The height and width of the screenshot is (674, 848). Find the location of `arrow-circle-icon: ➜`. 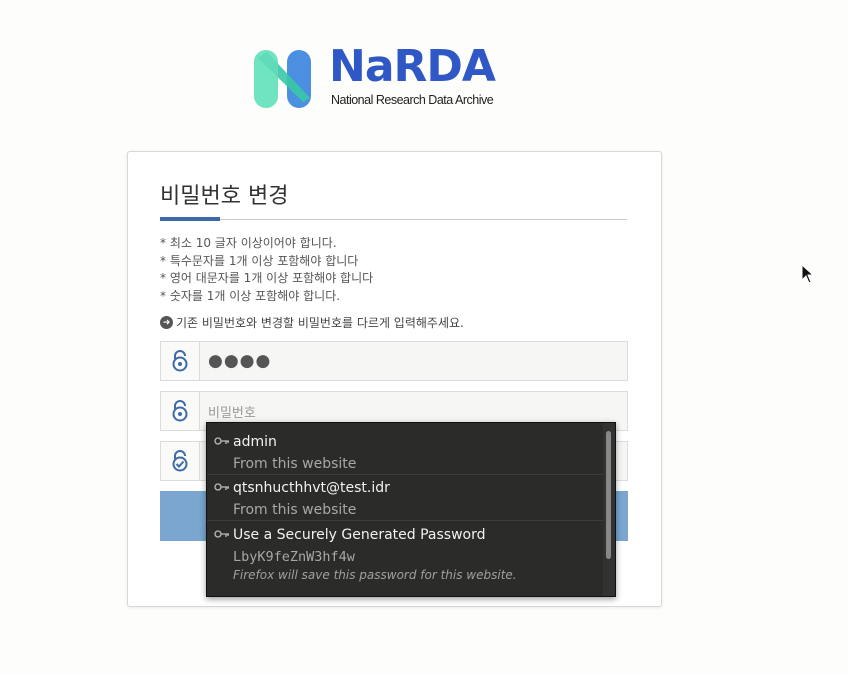

arrow-circle-icon: ➜ is located at coordinates (166, 322).